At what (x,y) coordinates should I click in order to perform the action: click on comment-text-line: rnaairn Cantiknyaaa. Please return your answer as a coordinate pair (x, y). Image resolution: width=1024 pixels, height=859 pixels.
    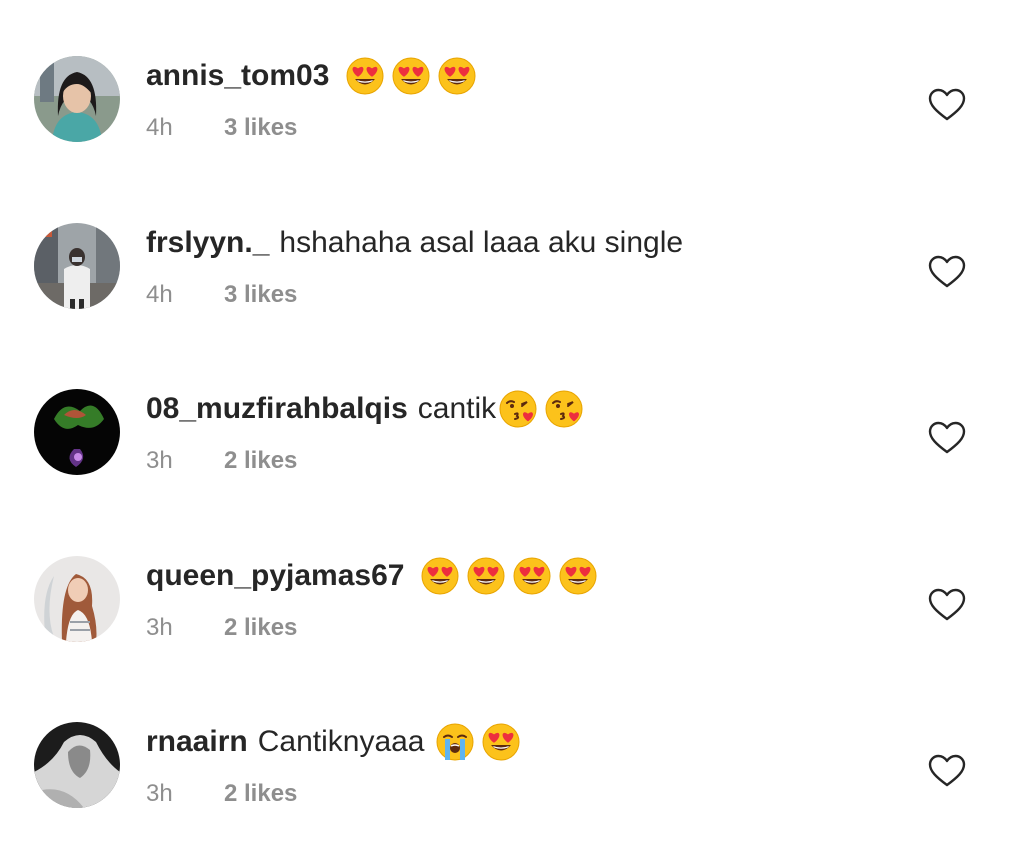
    Looking at the image, I should click on (333, 742).